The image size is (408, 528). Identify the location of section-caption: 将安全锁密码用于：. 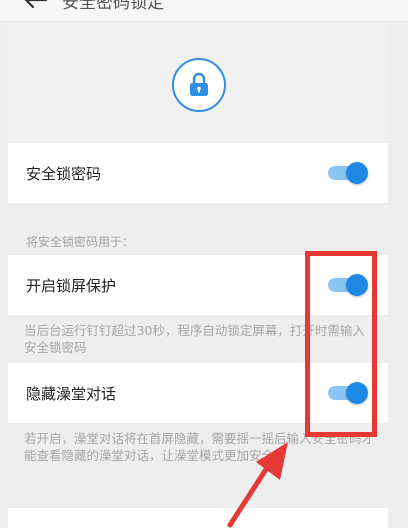
(80, 242).